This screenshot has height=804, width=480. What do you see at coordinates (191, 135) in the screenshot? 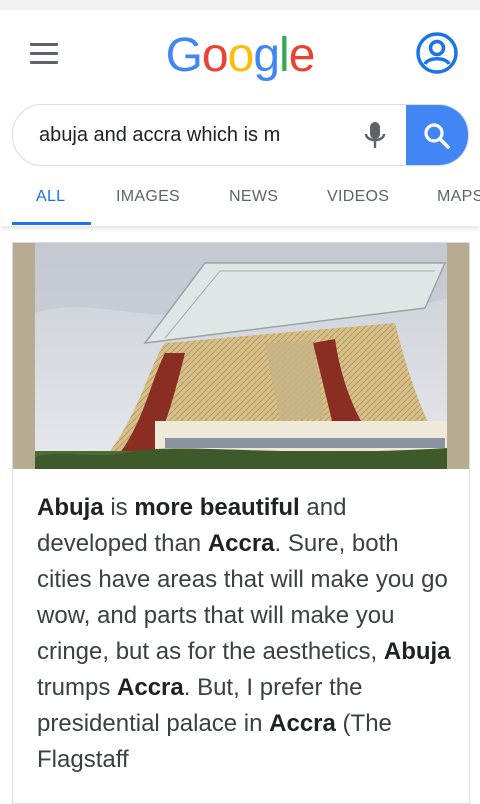
I see `search-input` at bounding box center [191, 135].